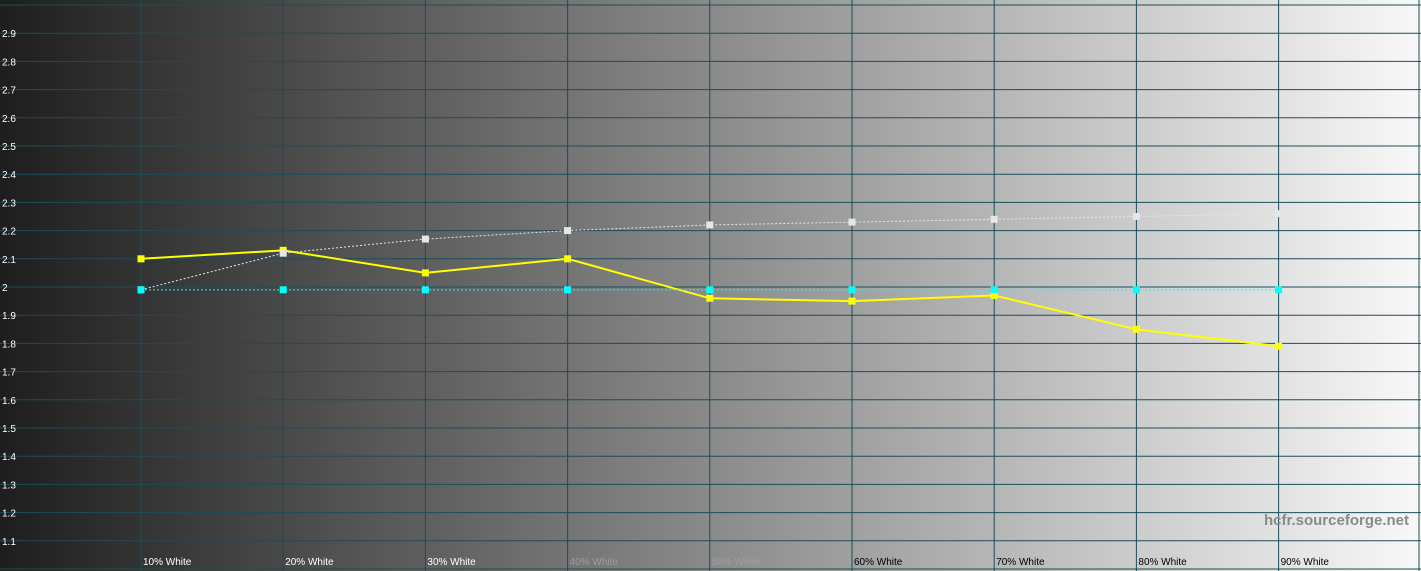 The width and height of the screenshot is (1421, 571). What do you see at coordinates (9, 429) in the screenshot?
I see `y-tick-label: 1.5` at bounding box center [9, 429].